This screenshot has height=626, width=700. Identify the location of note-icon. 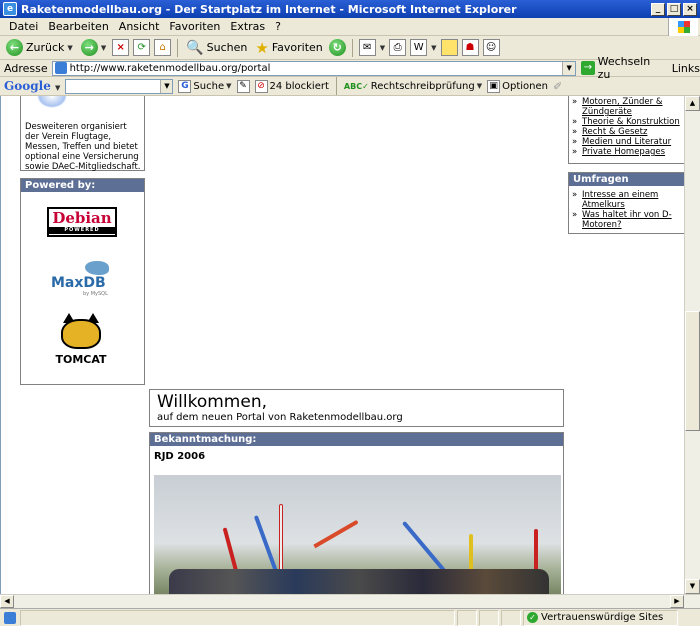
(449, 47).